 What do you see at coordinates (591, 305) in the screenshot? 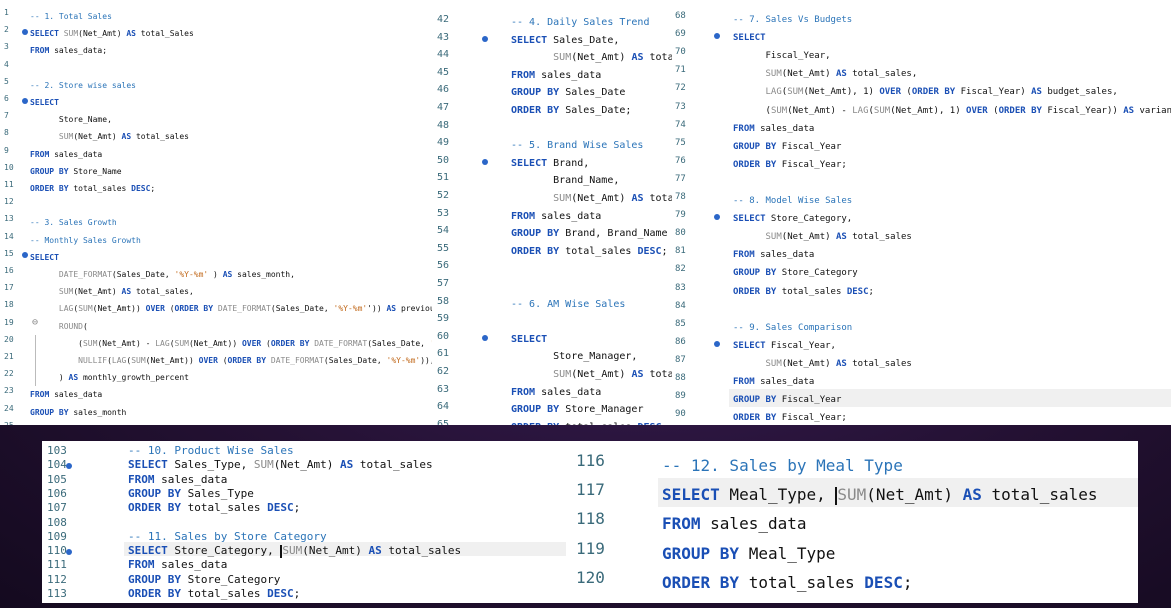
I see `code-line: -- 6. AM Wise Sales` at bounding box center [591, 305].